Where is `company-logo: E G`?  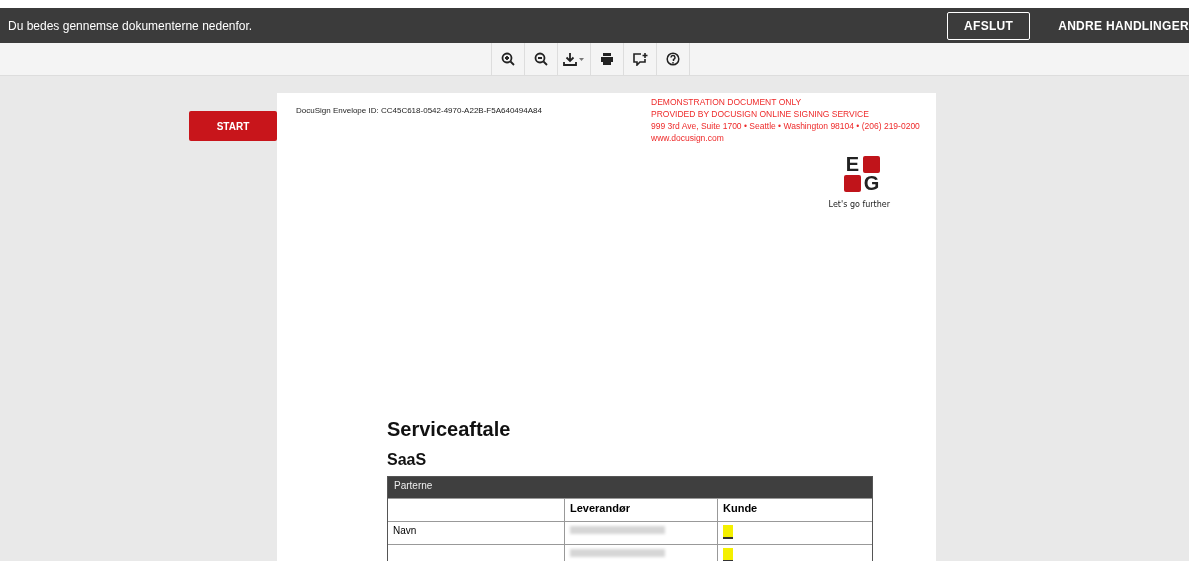 company-logo: E G is located at coordinates (862, 174).